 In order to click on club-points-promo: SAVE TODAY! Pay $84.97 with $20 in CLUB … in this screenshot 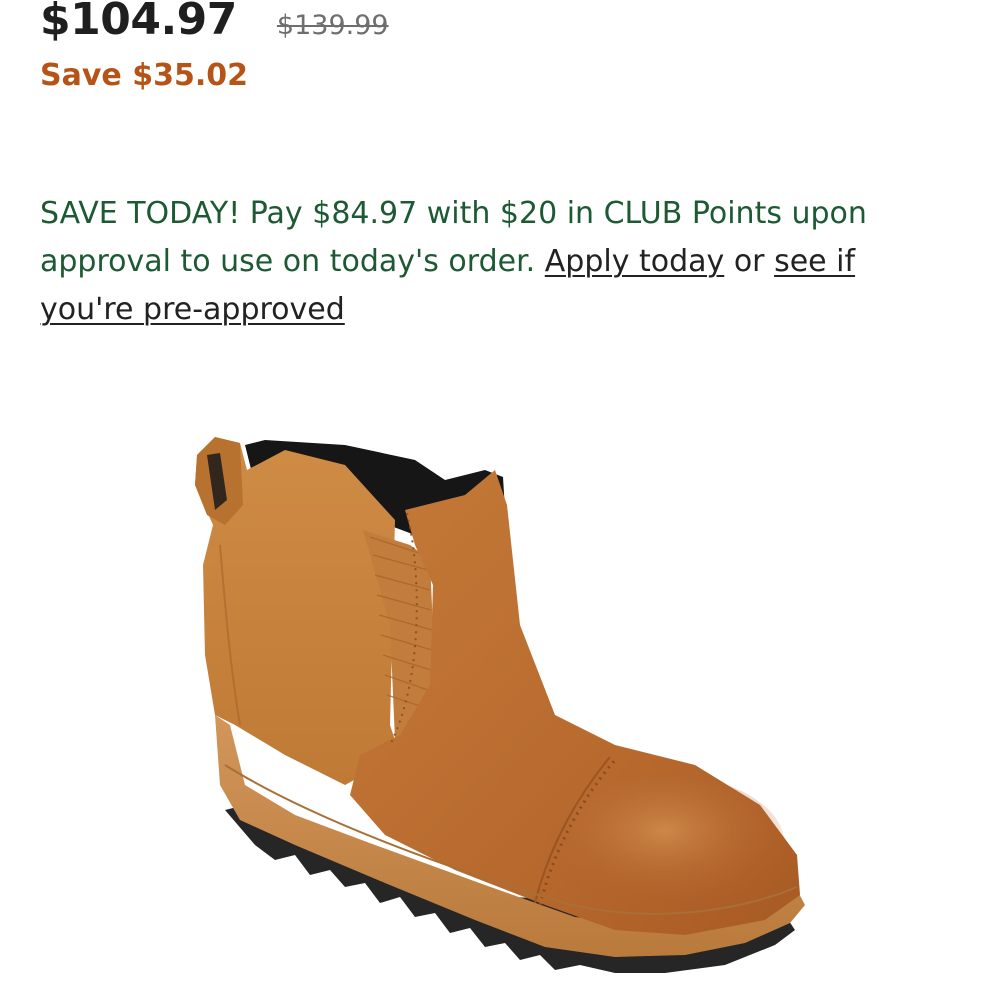, I will do `click(490, 262)`.